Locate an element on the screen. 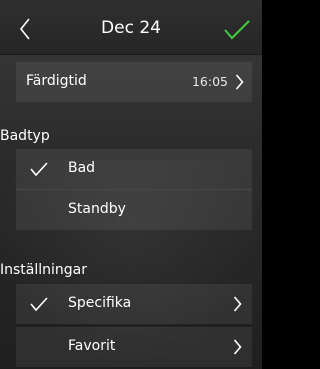 The image size is (320, 369). option-bad: Bad is located at coordinates (134, 169).